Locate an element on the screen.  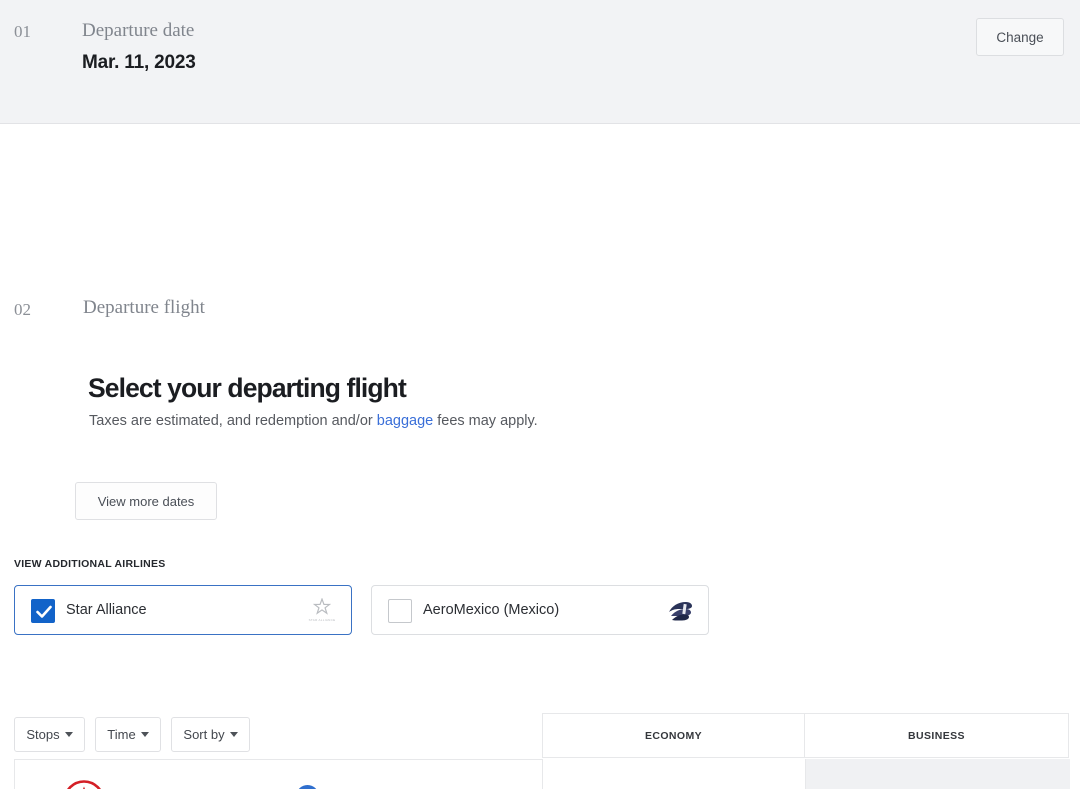
airline-filter-aeromexico: AeroMexico (Mexico) is located at coordinates (540, 610).